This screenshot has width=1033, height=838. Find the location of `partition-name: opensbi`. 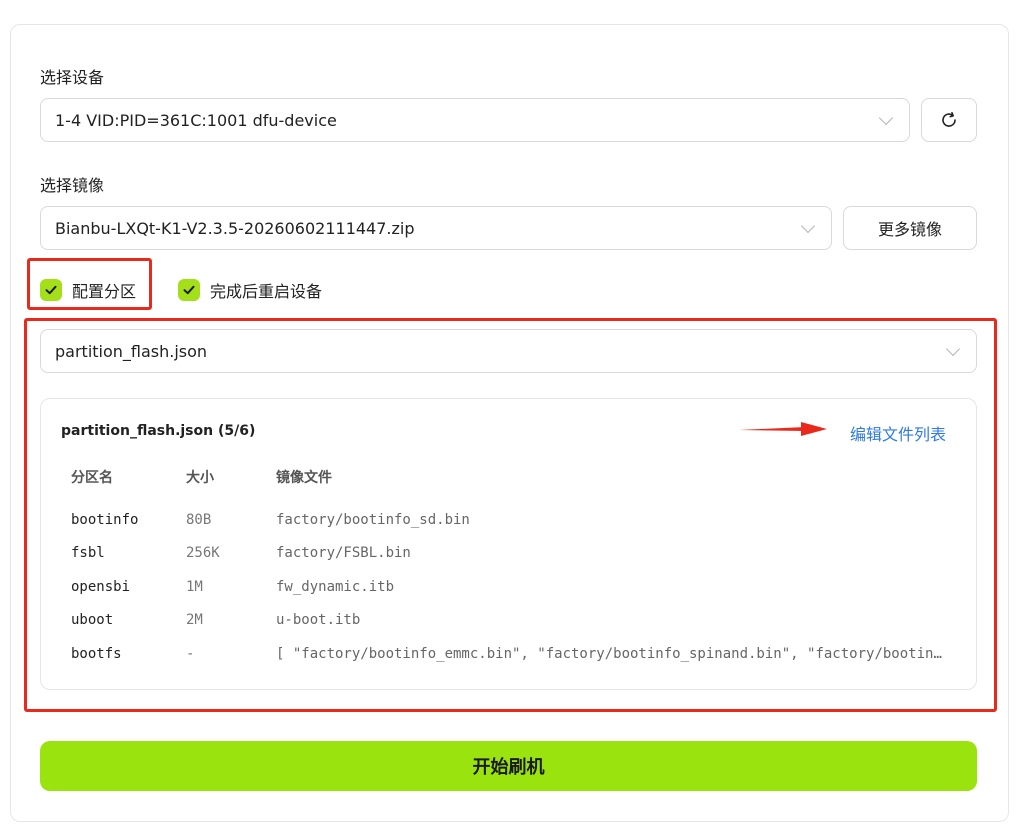

partition-name: opensbi is located at coordinates (101, 587).